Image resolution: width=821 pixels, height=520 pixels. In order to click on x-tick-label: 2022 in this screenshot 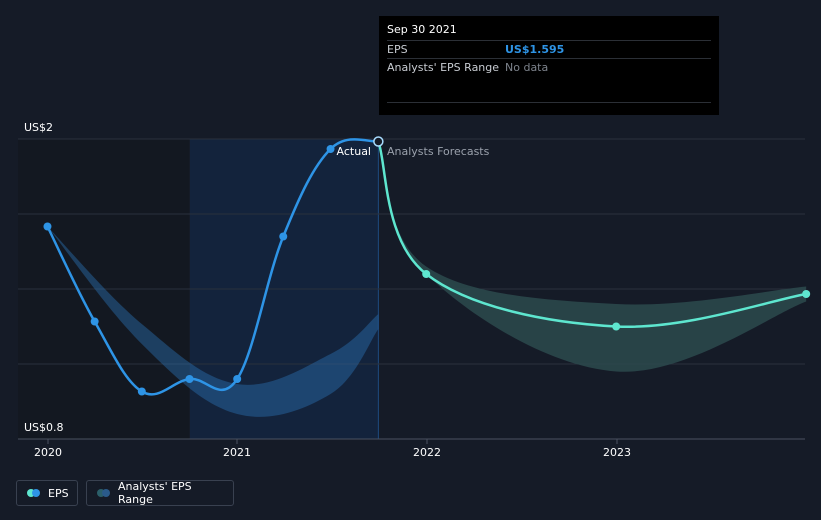, I will do `click(427, 452)`.